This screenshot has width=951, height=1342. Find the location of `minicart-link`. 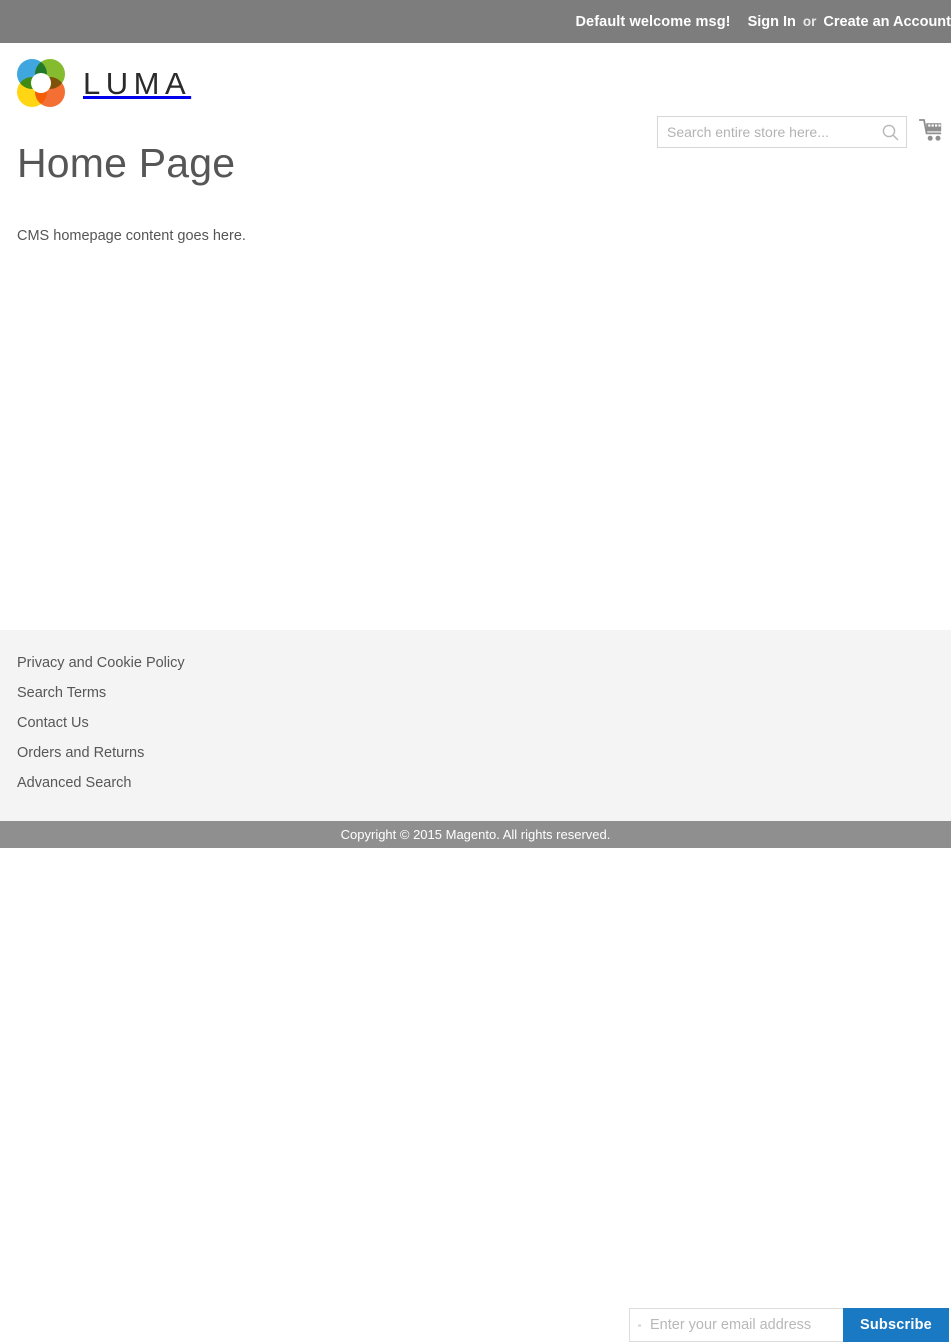

minicart-link is located at coordinates (933, 132).